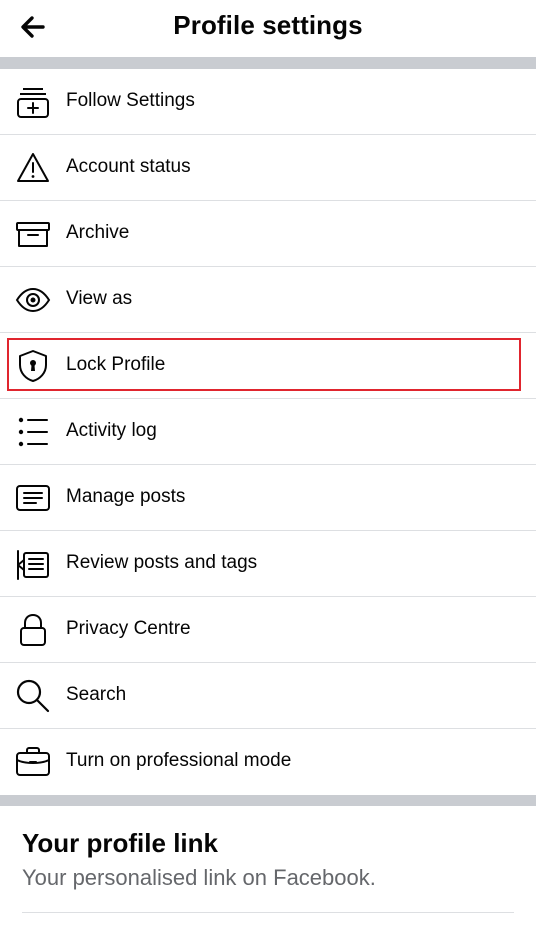 This screenshot has width=536, height=933. Describe the element at coordinates (268, 234) in the screenshot. I see `menu-item-archive: Archive` at that location.